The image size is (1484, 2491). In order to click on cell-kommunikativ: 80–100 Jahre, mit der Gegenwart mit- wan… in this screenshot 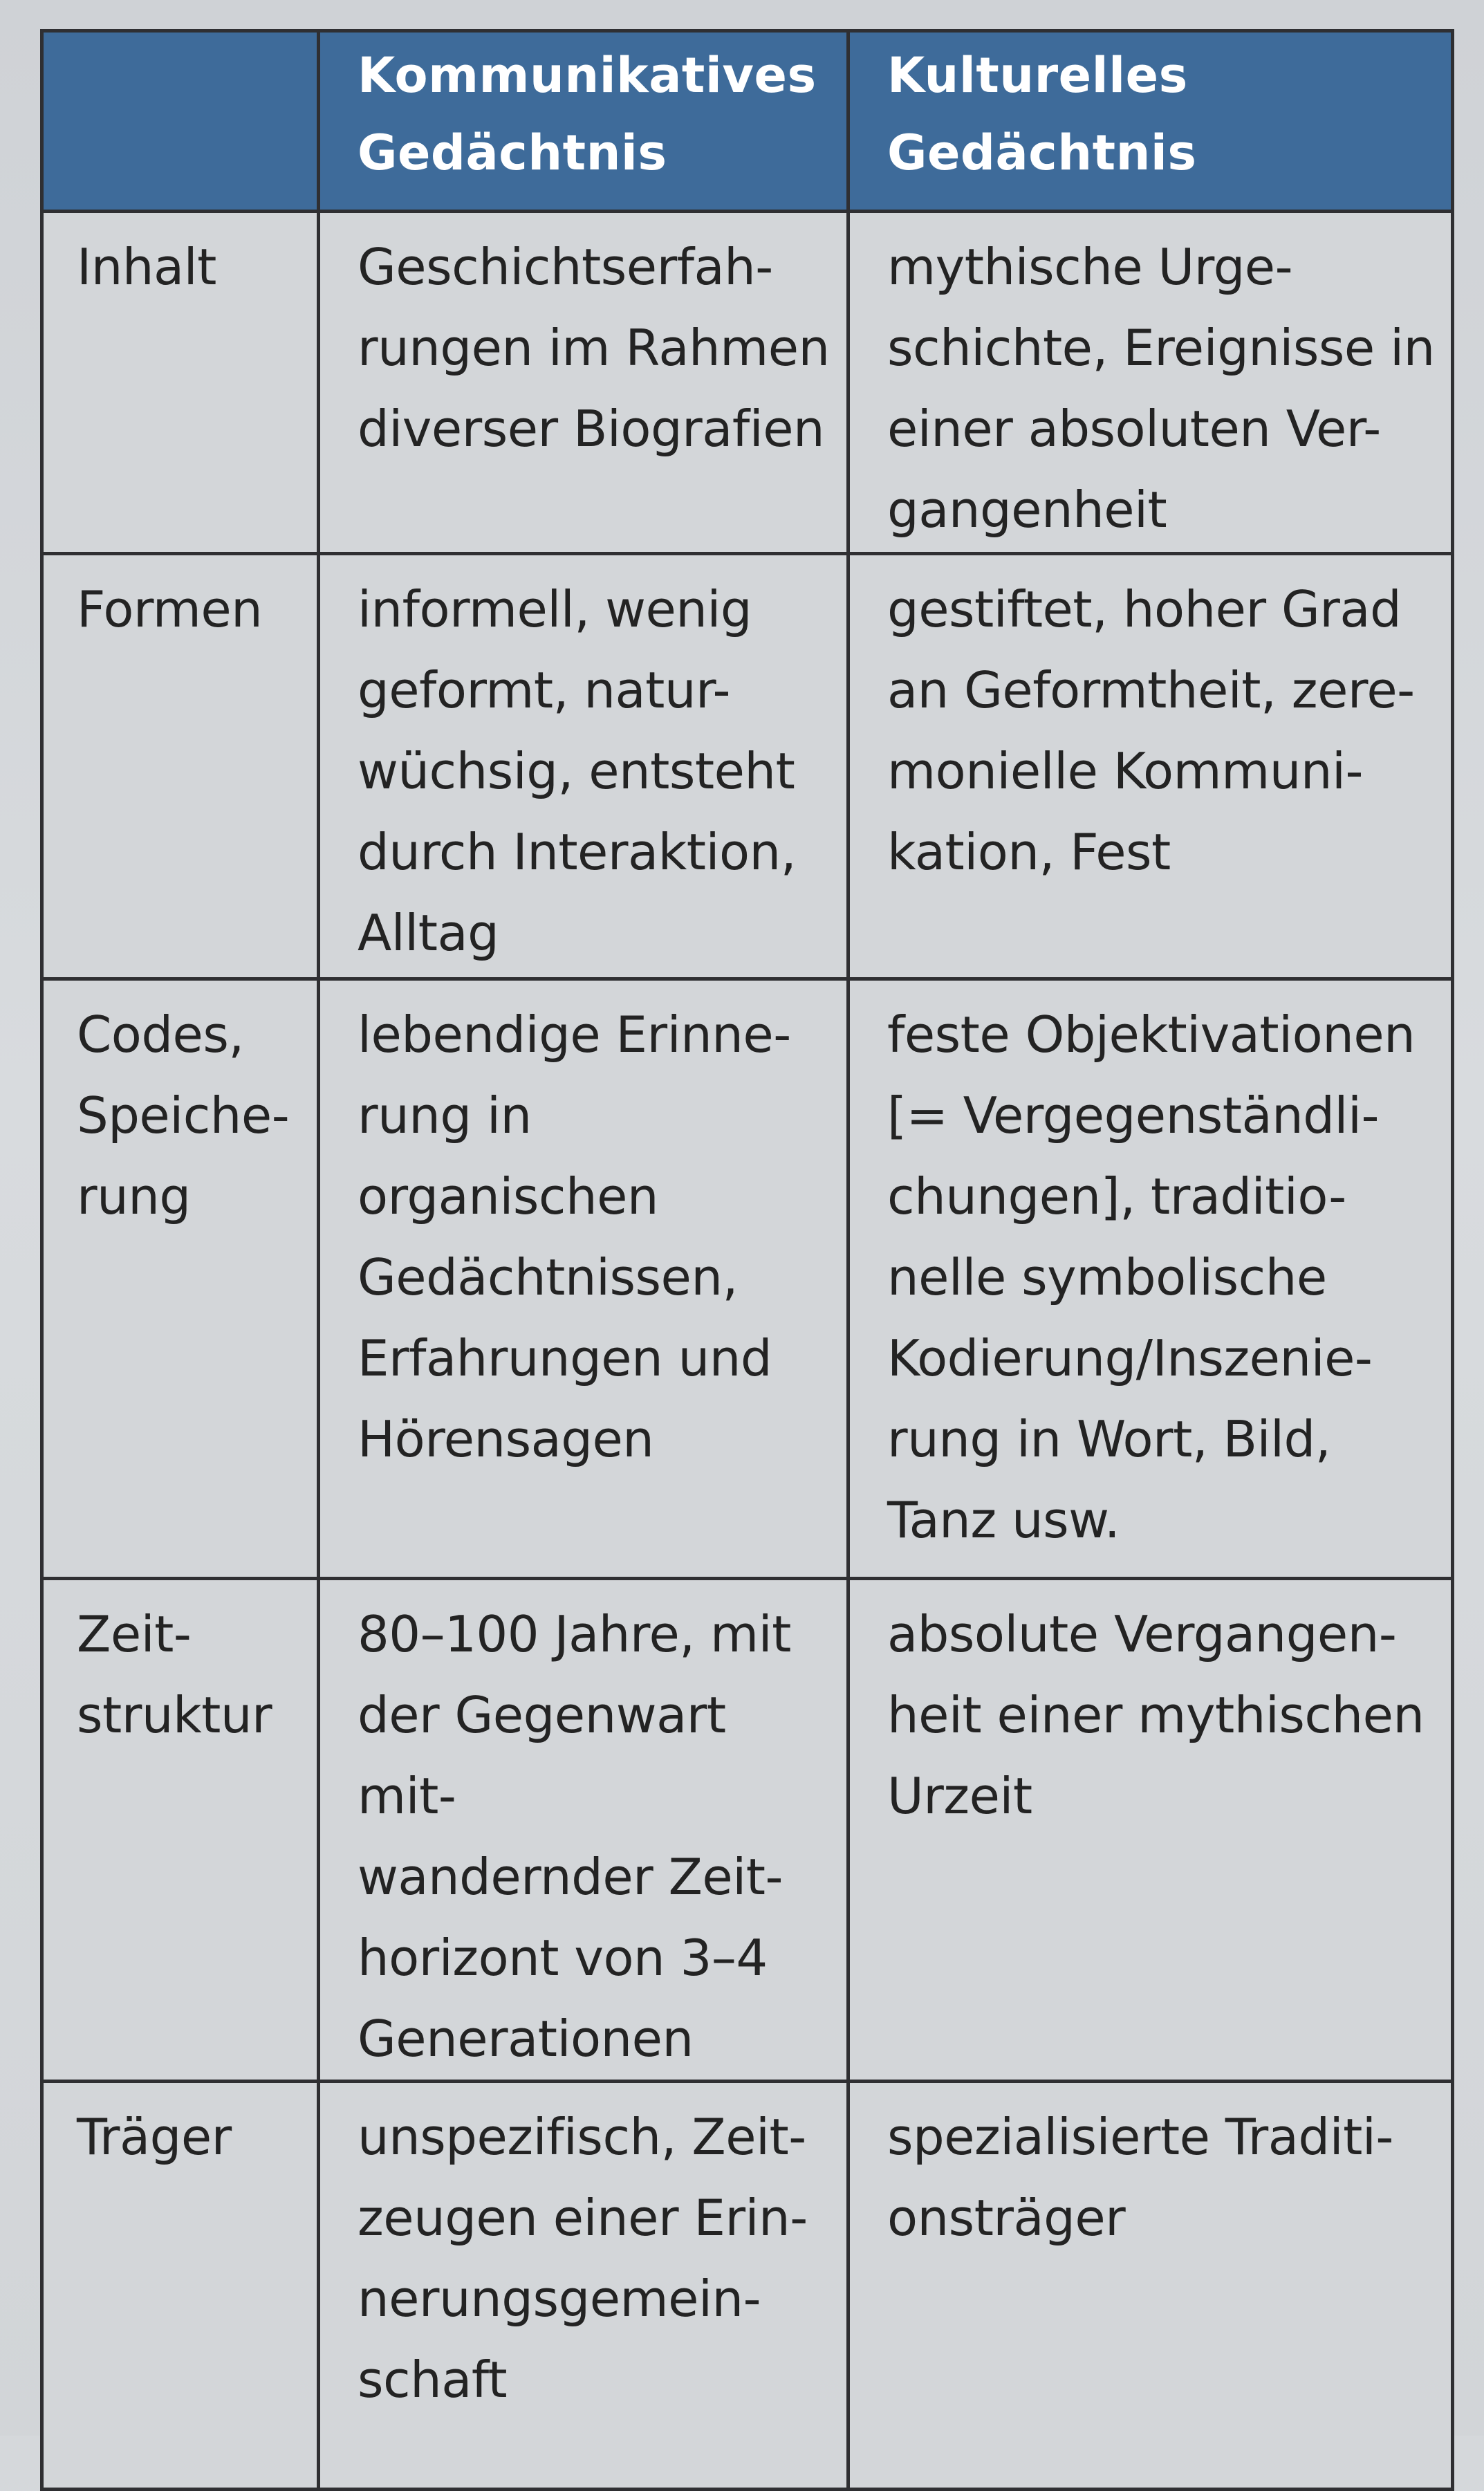, I will do `click(583, 1830)`.